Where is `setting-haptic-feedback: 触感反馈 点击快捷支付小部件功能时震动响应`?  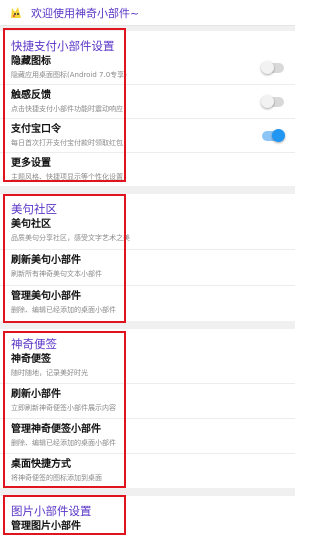
setting-haptic-feedback: 触感反馈 点击快捷支付小部件功能时震动响应 is located at coordinates (147, 101).